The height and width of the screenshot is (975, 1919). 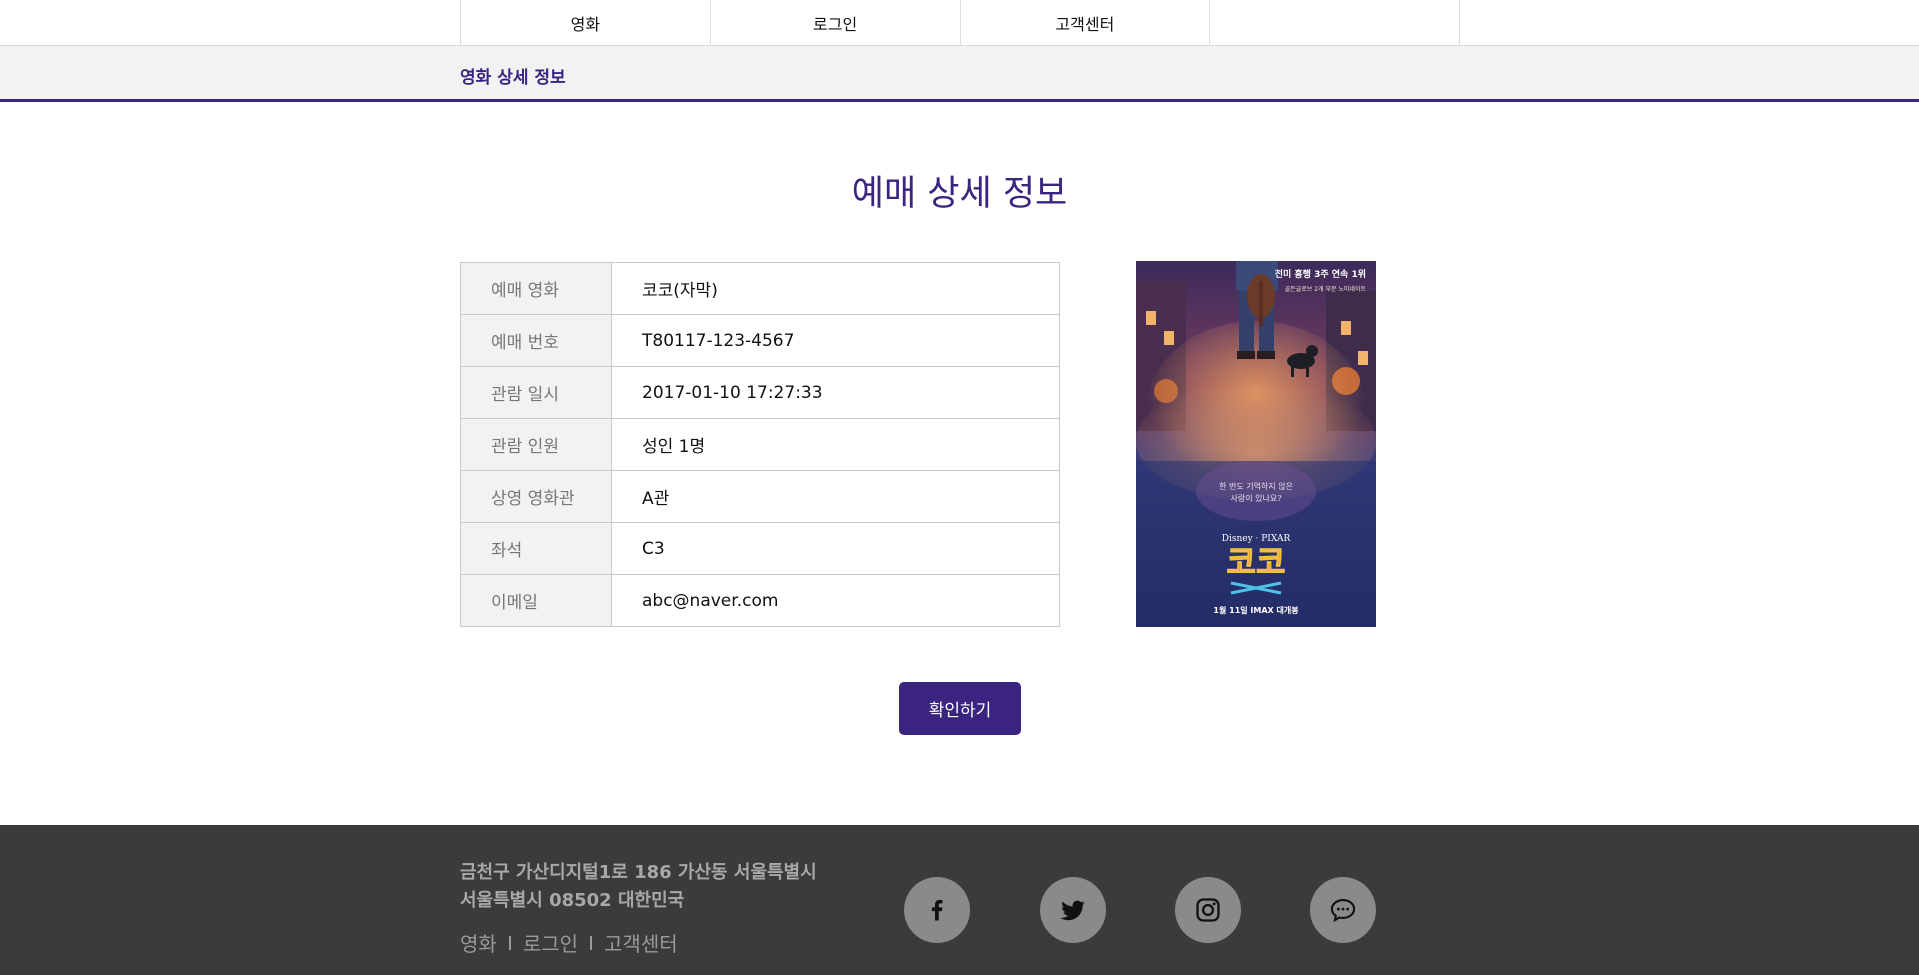 I want to click on row-label: 관람 인원, so click(x=536, y=444).